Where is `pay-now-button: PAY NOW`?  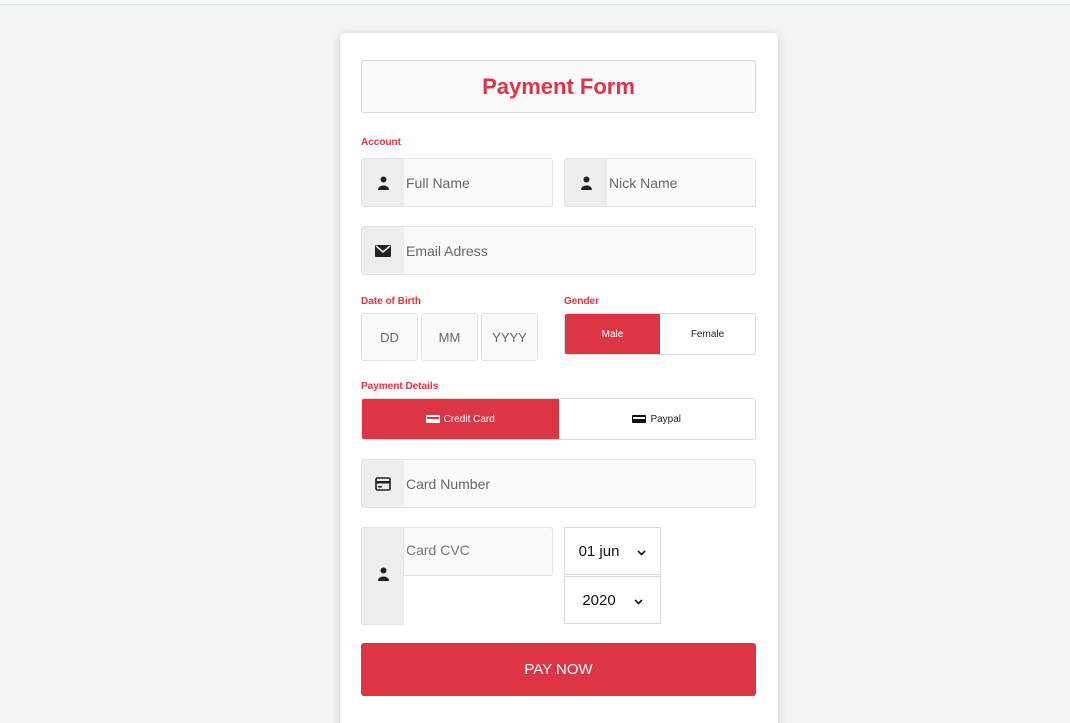 pay-now-button: PAY NOW is located at coordinates (558, 669).